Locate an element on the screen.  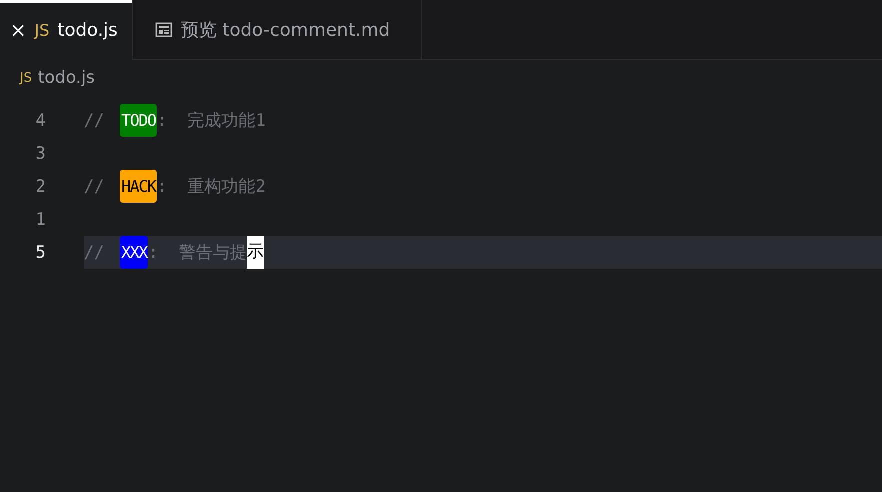
line-number: 3 is located at coordinates (41, 154).